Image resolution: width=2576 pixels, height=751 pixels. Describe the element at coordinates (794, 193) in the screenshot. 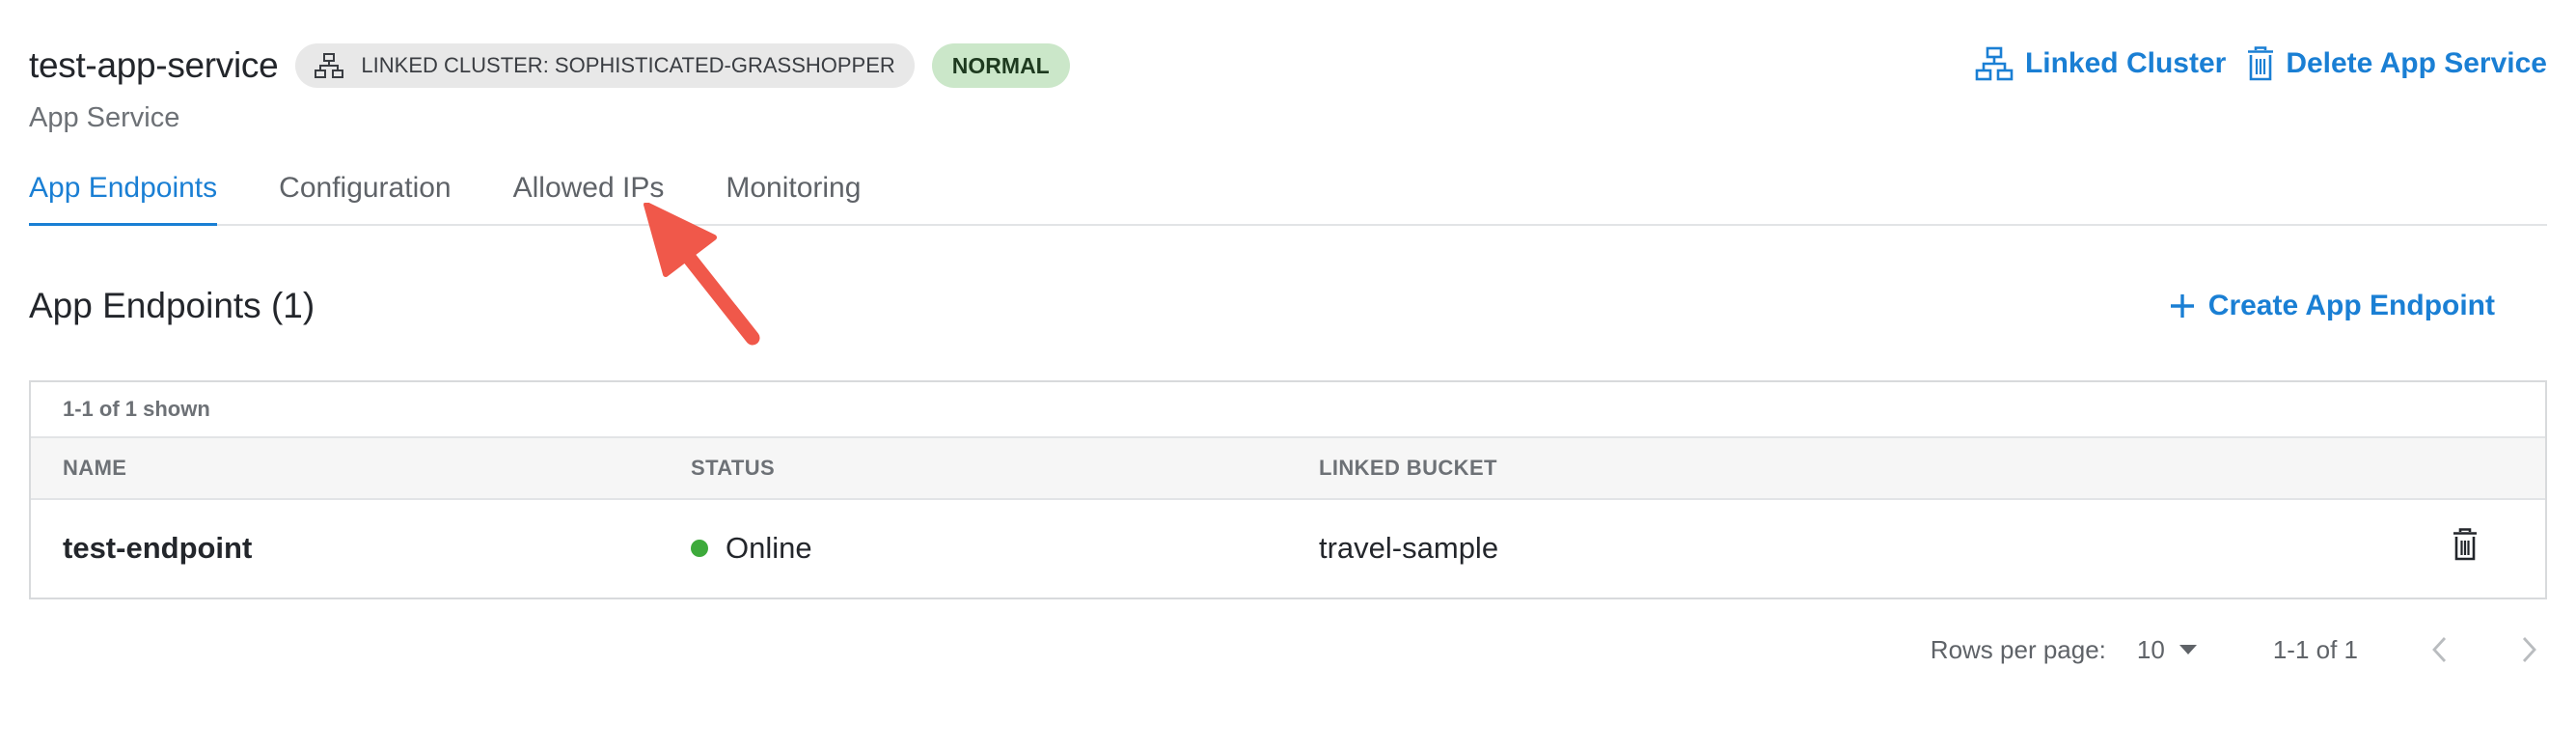

I see `tab-monitoring: Monitoring` at that location.